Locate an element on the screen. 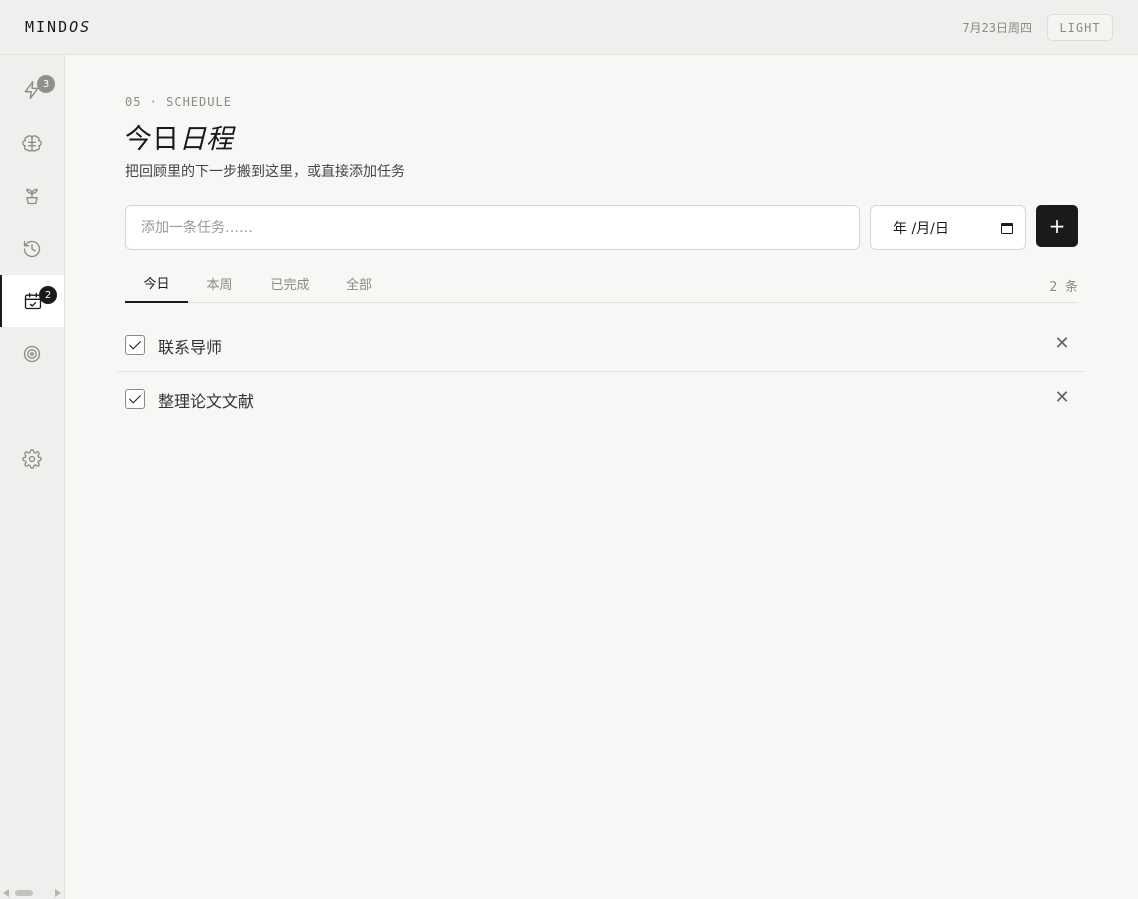 Image resolution: width=1138 pixels, height=899 pixels. target-icon is located at coordinates (32, 354).